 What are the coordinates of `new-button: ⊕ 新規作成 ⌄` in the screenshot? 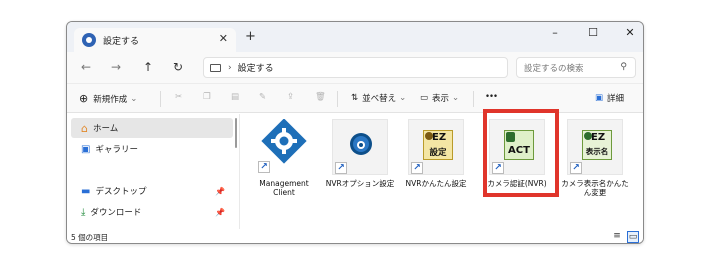 It's located at (108, 98).